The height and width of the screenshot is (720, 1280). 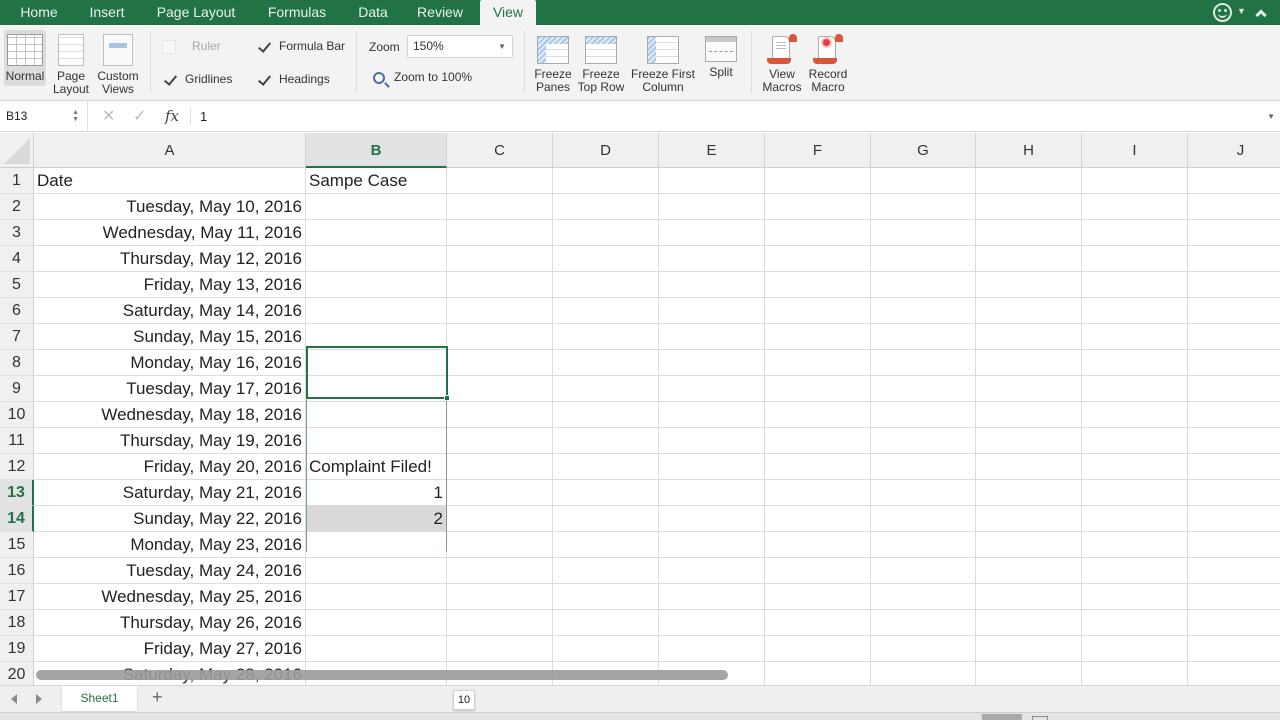 I want to click on column-header-i: I, so click(x=1135, y=150).